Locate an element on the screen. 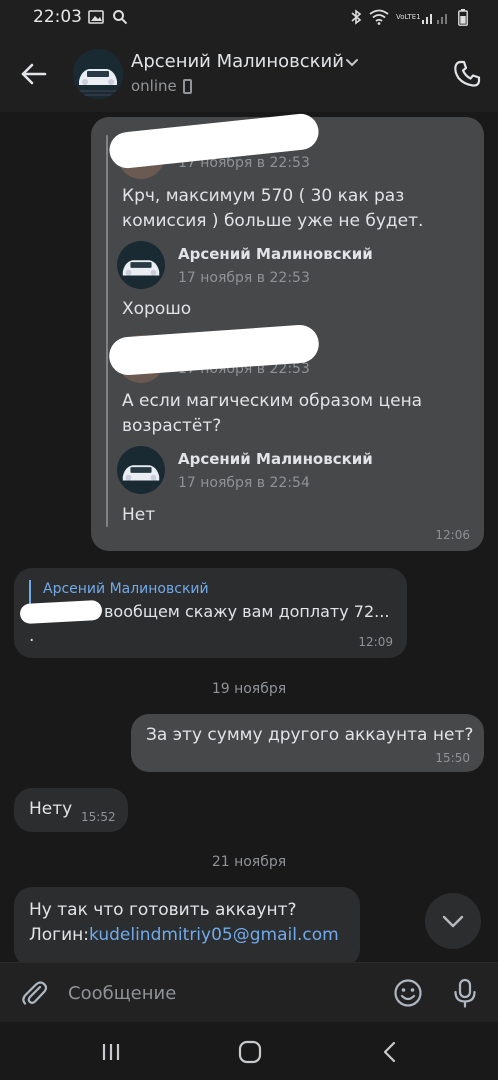  message-text: Нету is located at coordinates (51, 809).